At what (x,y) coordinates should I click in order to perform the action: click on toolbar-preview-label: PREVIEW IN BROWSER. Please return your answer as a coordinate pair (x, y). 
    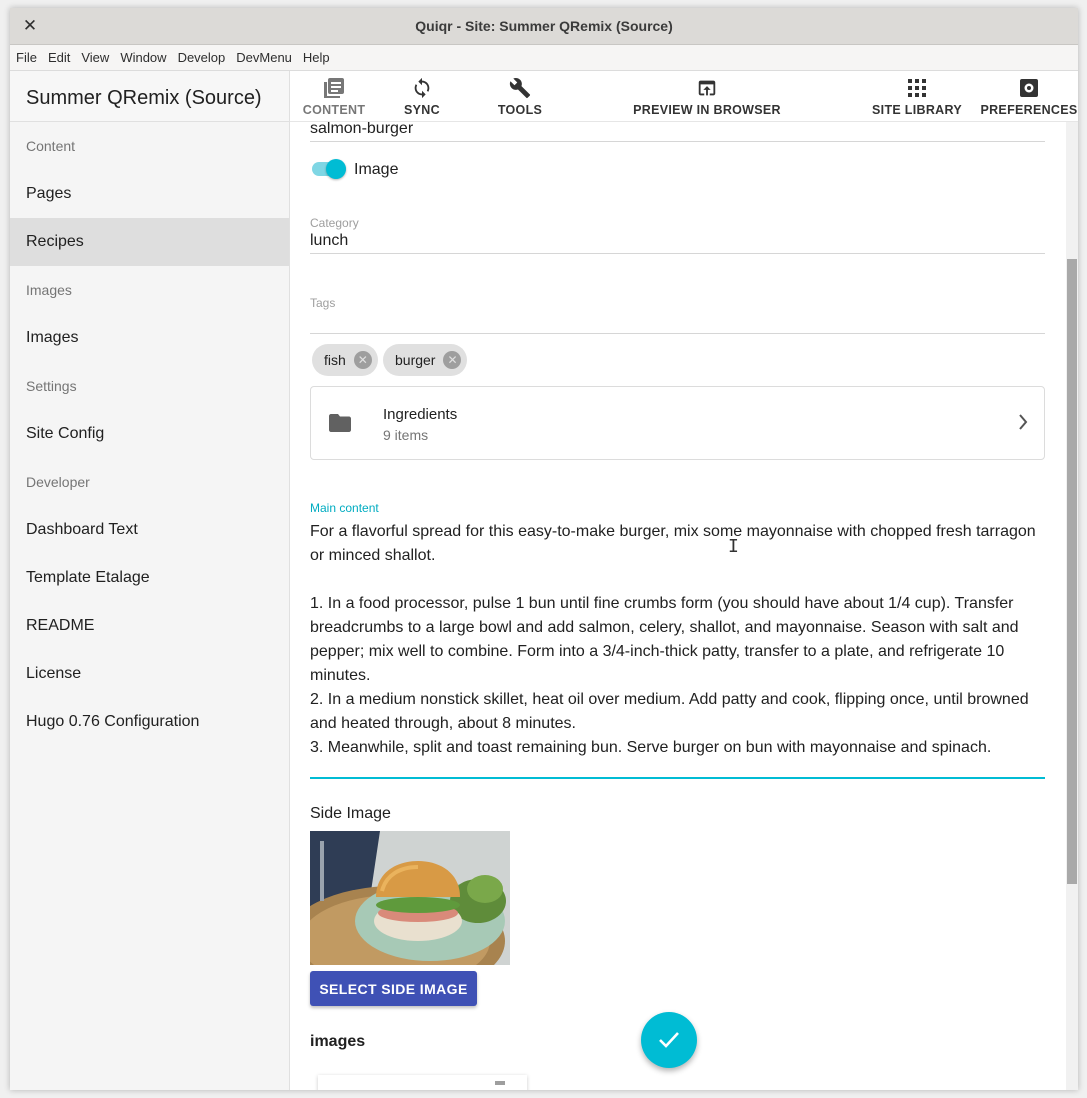
    Looking at the image, I should click on (707, 110).